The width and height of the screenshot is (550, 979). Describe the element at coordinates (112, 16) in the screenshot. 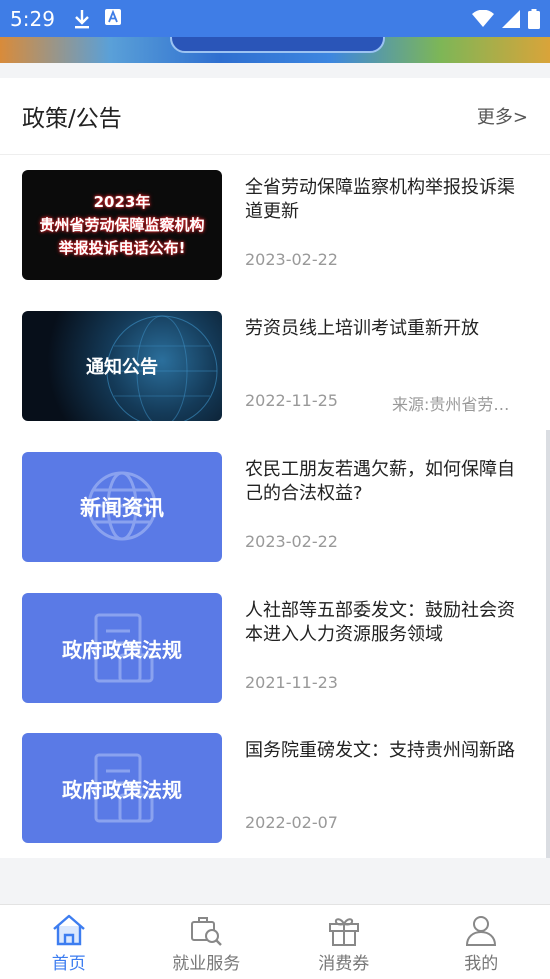

I see `app-notification-icon` at that location.